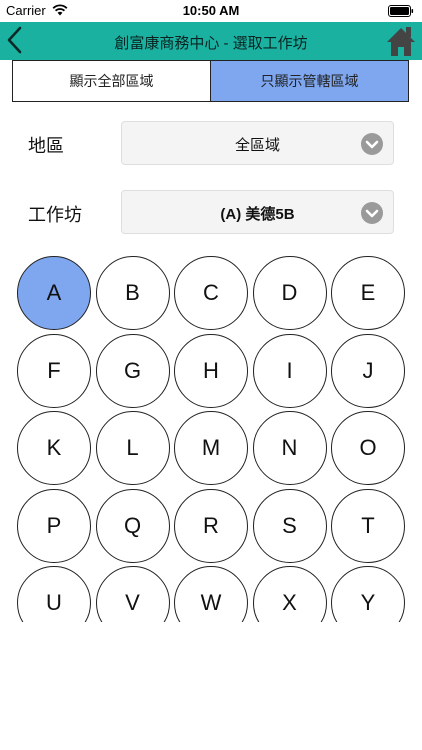 The image size is (422, 750). Describe the element at coordinates (54, 293) in the screenshot. I see `letter-button-a: A` at that location.